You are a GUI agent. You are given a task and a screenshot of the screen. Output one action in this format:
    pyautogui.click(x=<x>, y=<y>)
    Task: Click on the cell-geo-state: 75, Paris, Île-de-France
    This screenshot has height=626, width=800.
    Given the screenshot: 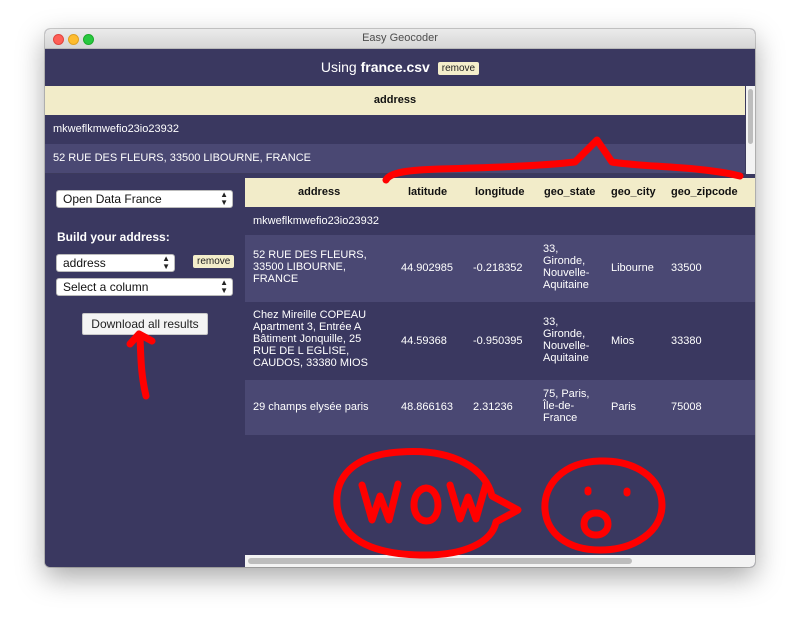 What is the action you would take?
    pyautogui.click(x=566, y=406)
    